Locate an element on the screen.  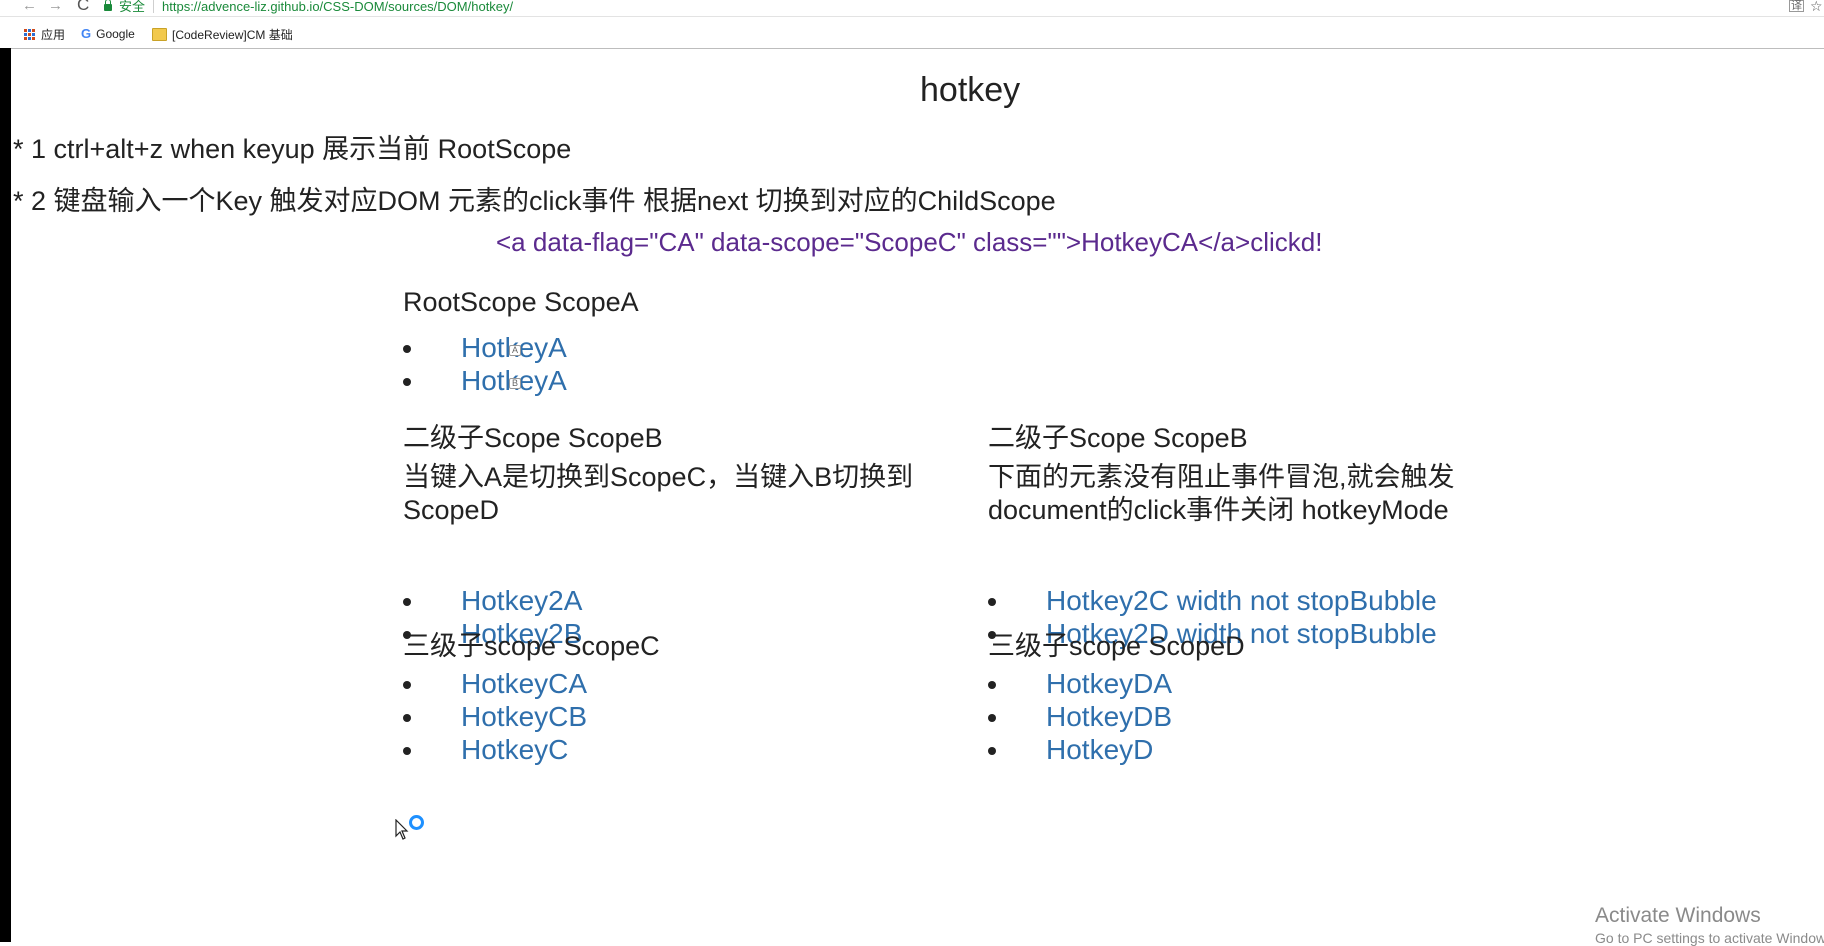
hotkey-da-link: HotkeyDA is located at coordinates (1109, 683).